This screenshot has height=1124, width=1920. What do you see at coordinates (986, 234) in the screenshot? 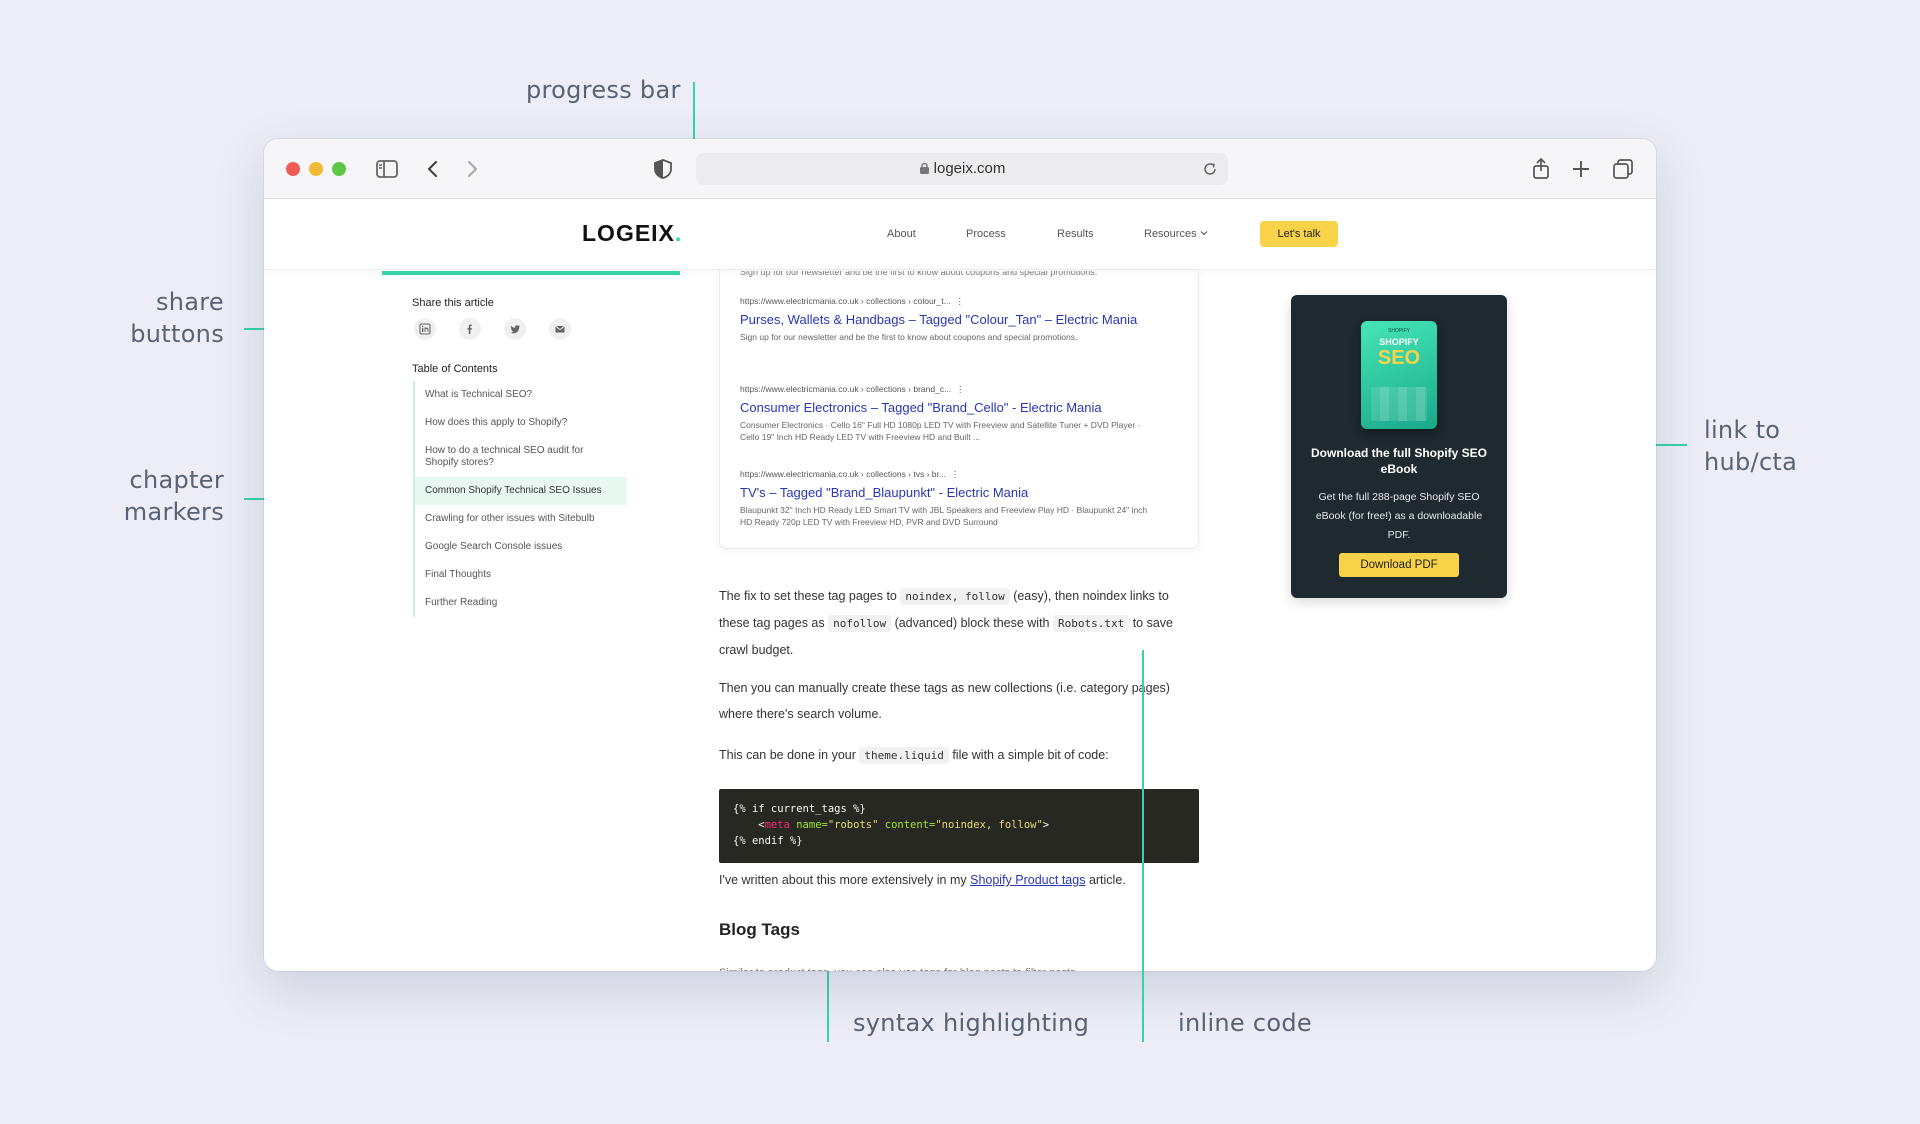
I see `nav-process: Process` at bounding box center [986, 234].